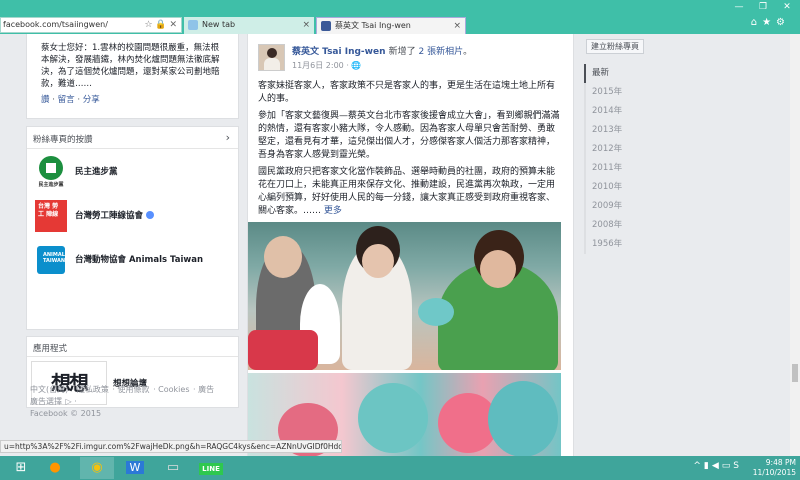 The height and width of the screenshot is (480, 800). Describe the element at coordinates (51, 185) in the screenshot. I see `dpp-logo-text: 民主進步黨` at that location.